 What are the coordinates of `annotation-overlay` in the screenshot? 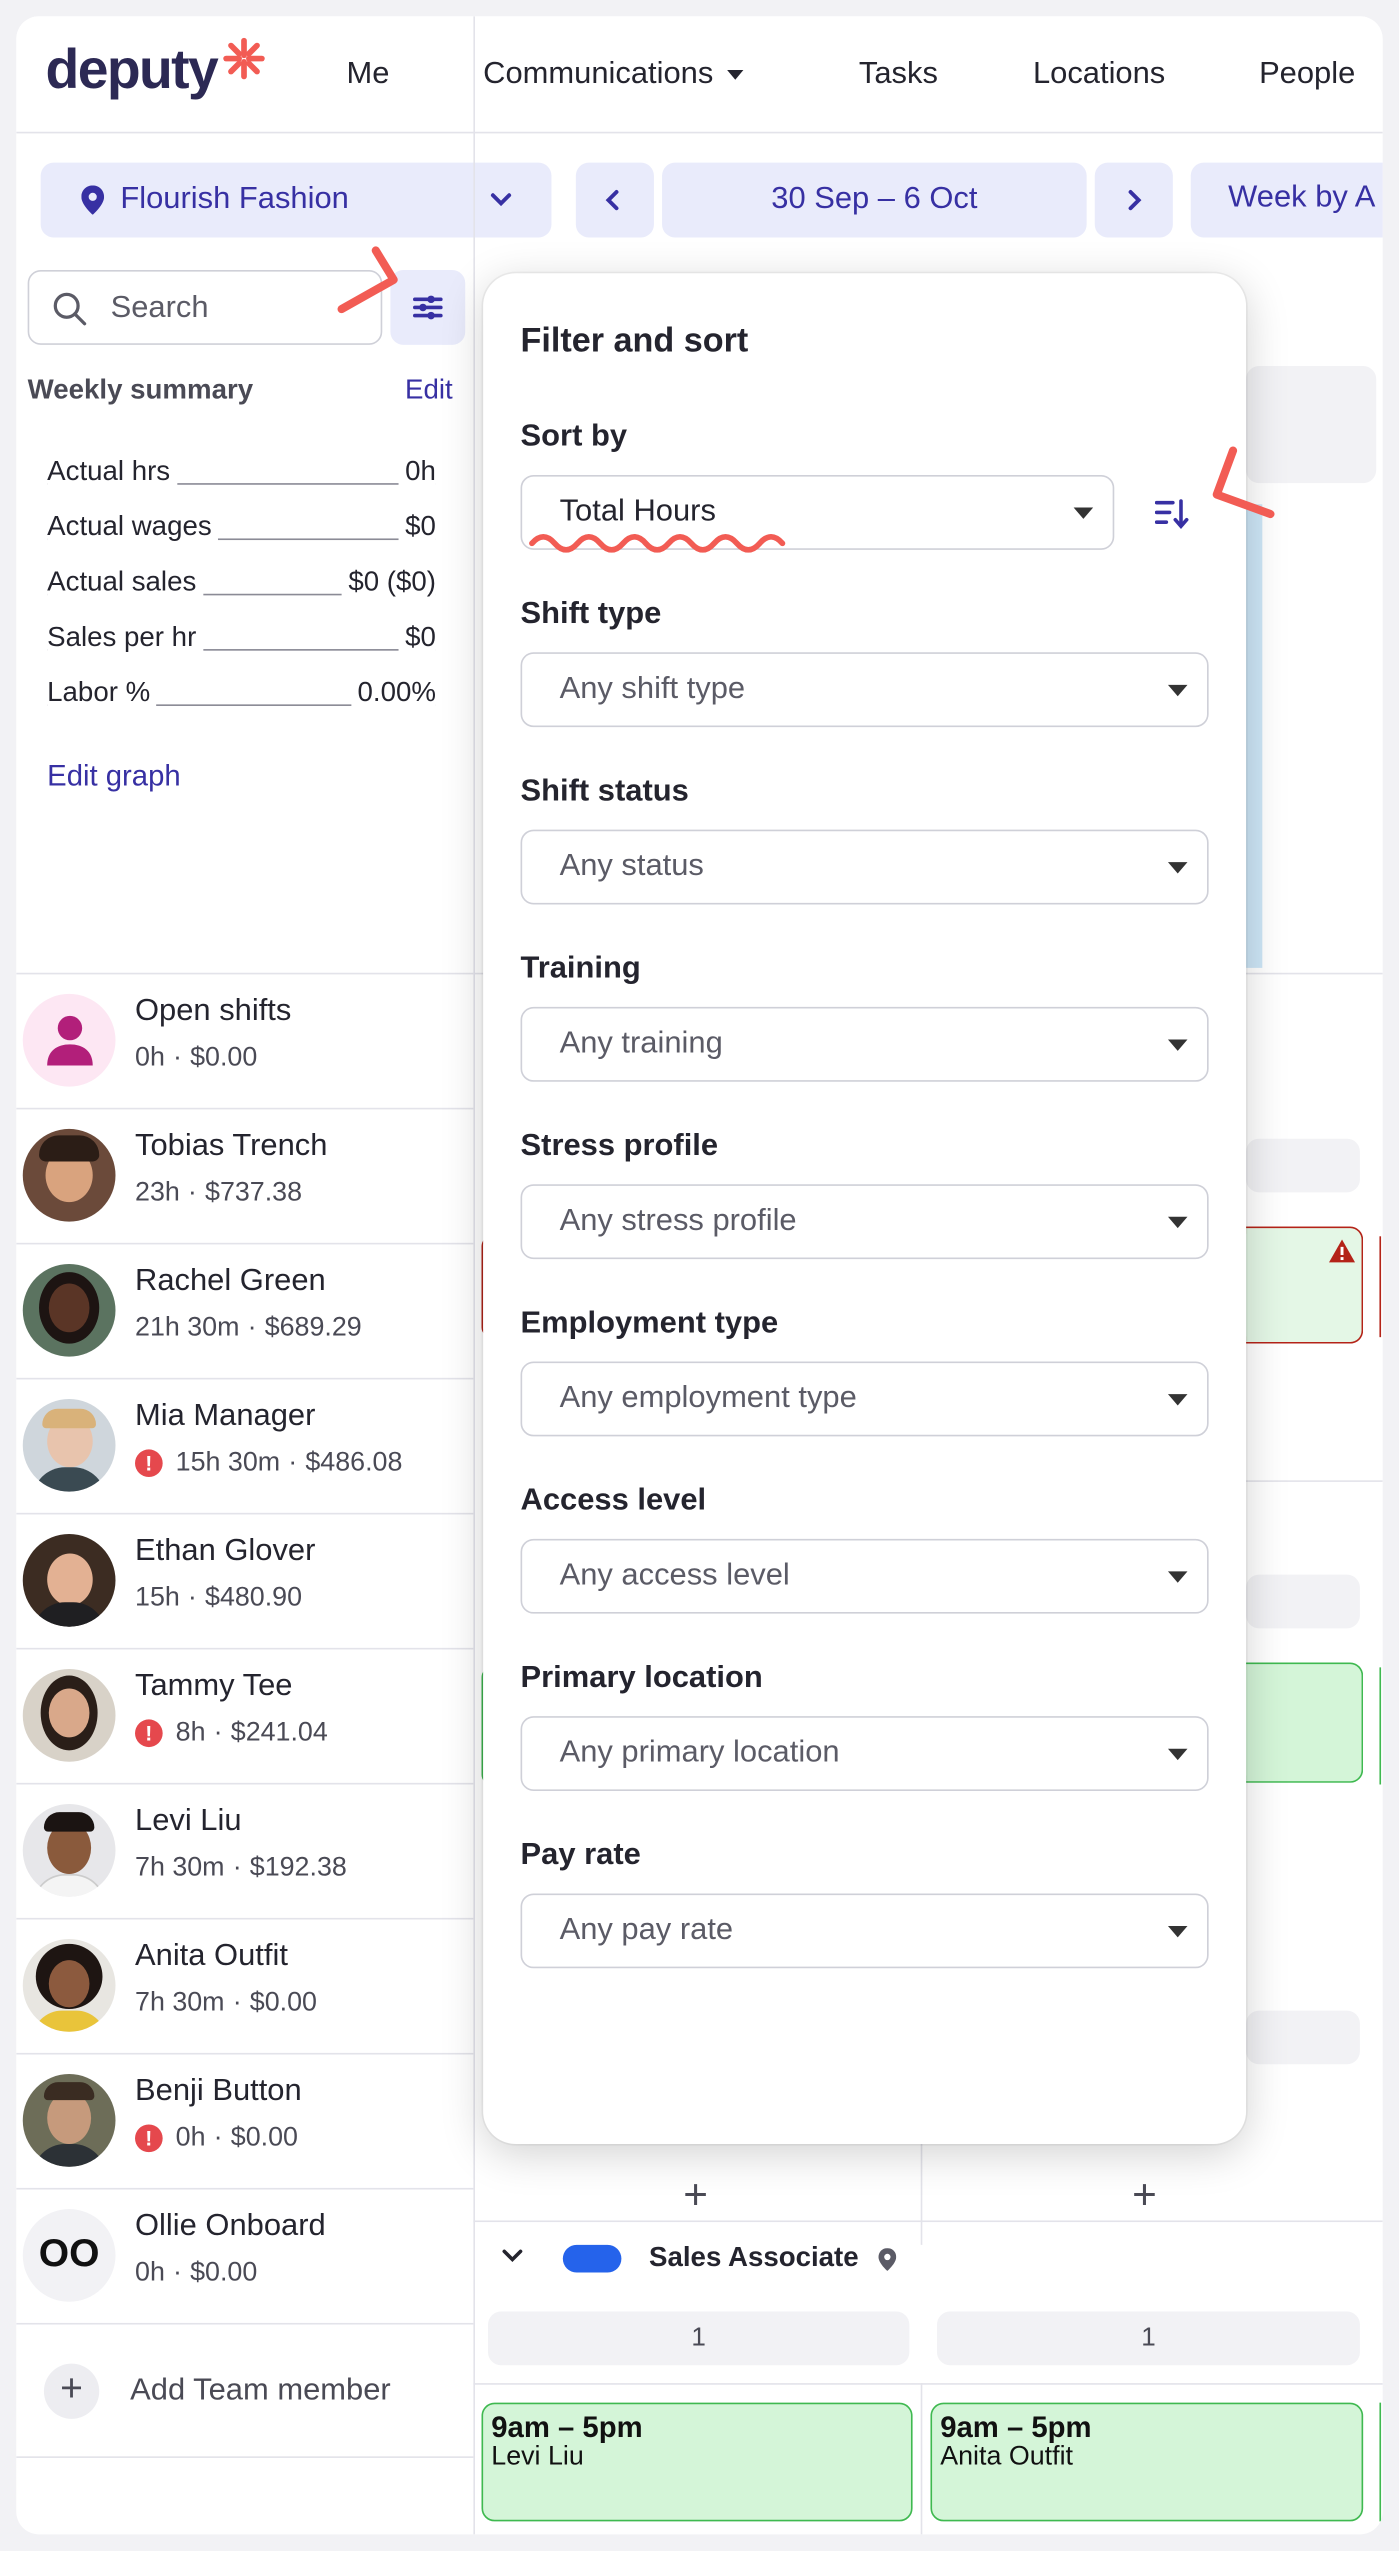 It's located at (806, 399).